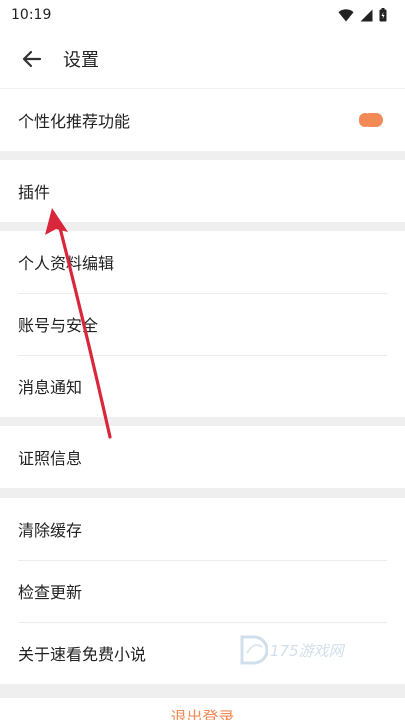 The width and height of the screenshot is (405, 720). I want to click on status-icons, so click(362, 15).